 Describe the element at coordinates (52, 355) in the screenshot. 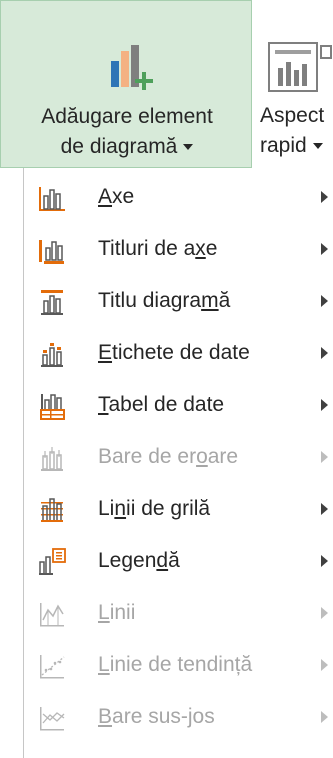

I see `data-labels-icon` at that location.